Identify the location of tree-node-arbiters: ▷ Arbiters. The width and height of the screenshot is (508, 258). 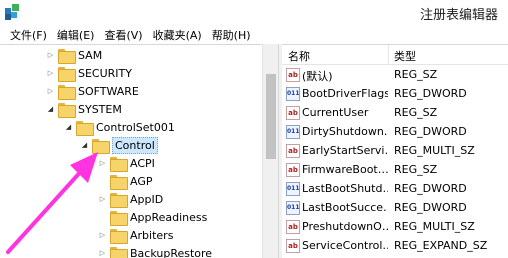
(135, 235).